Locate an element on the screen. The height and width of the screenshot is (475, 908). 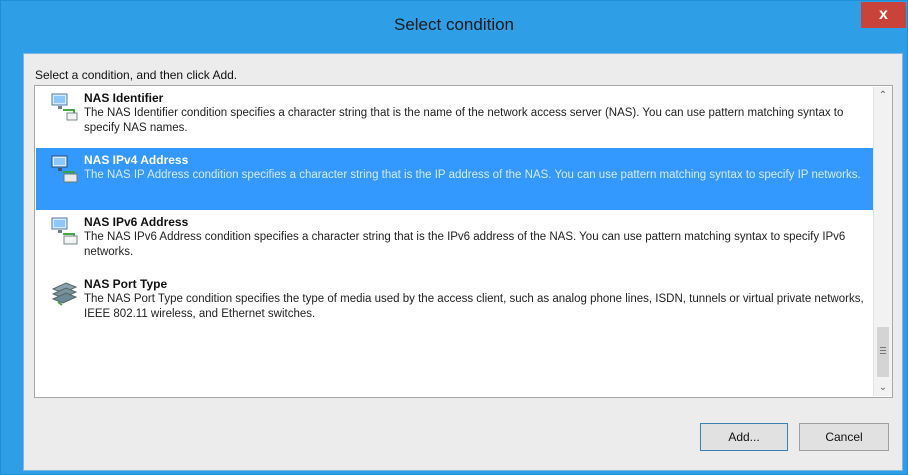
condition-title: NAS IPv4 Address is located at coordinates (136, 160).